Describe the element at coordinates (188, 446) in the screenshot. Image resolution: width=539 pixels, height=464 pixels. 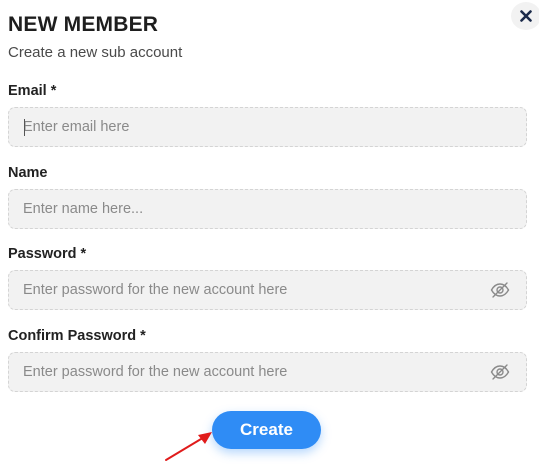
I see `red-arrow-icon` at that location.